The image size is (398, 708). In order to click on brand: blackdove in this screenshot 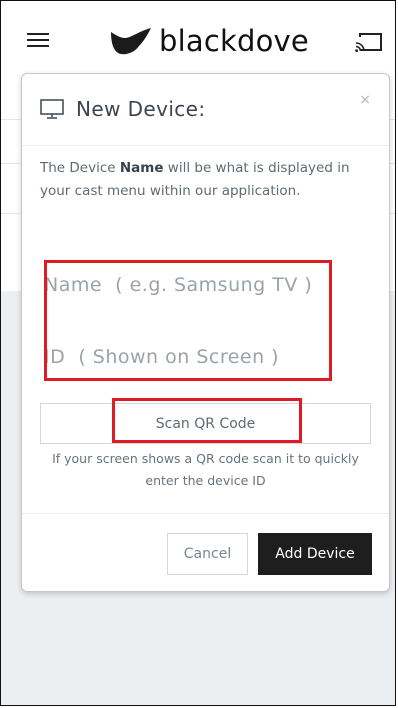, I will do `click(209, 41)`.